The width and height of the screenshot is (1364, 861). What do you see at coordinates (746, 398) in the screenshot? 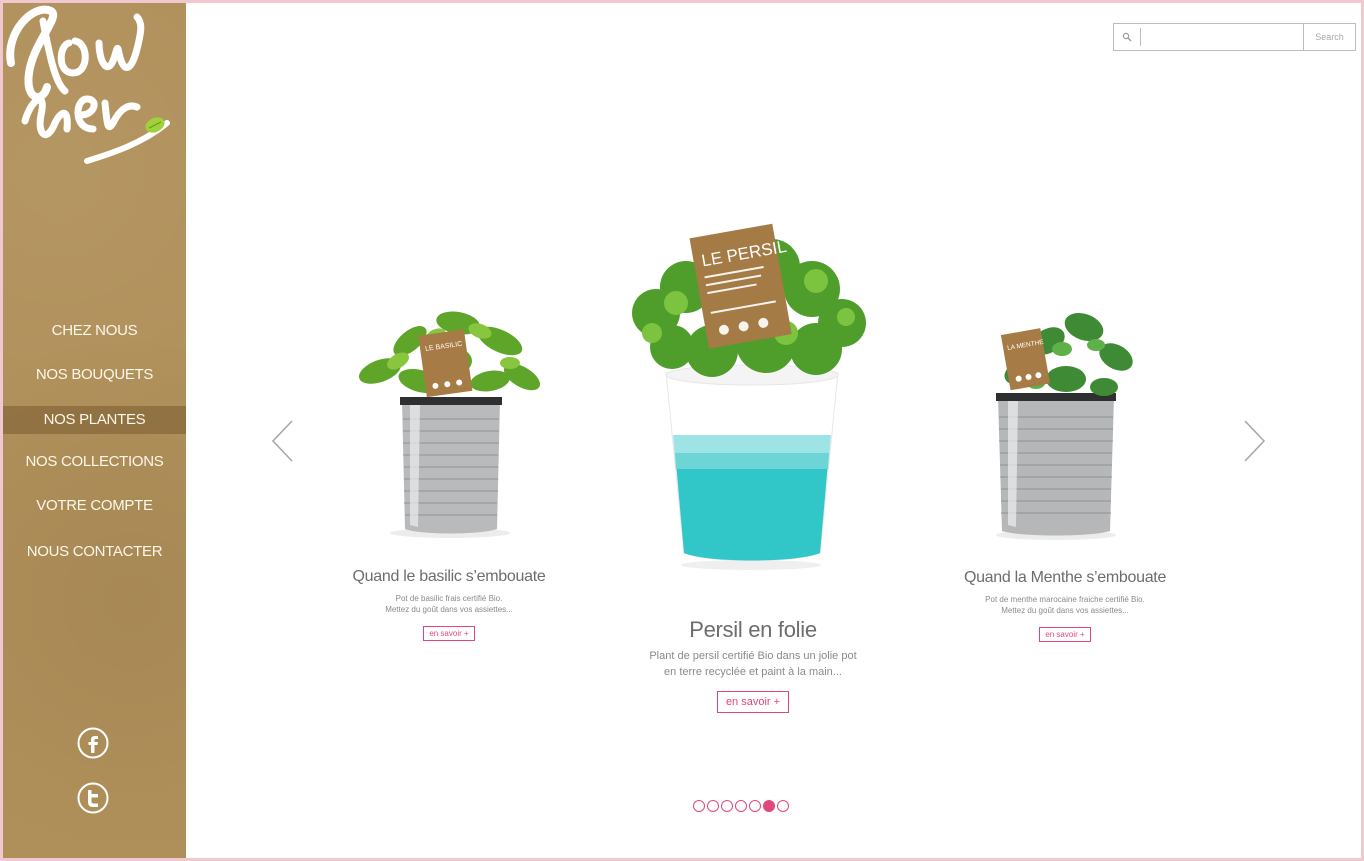
I see `parsley-plant-image: LE PERSIL` at bounding box center [746, 398].